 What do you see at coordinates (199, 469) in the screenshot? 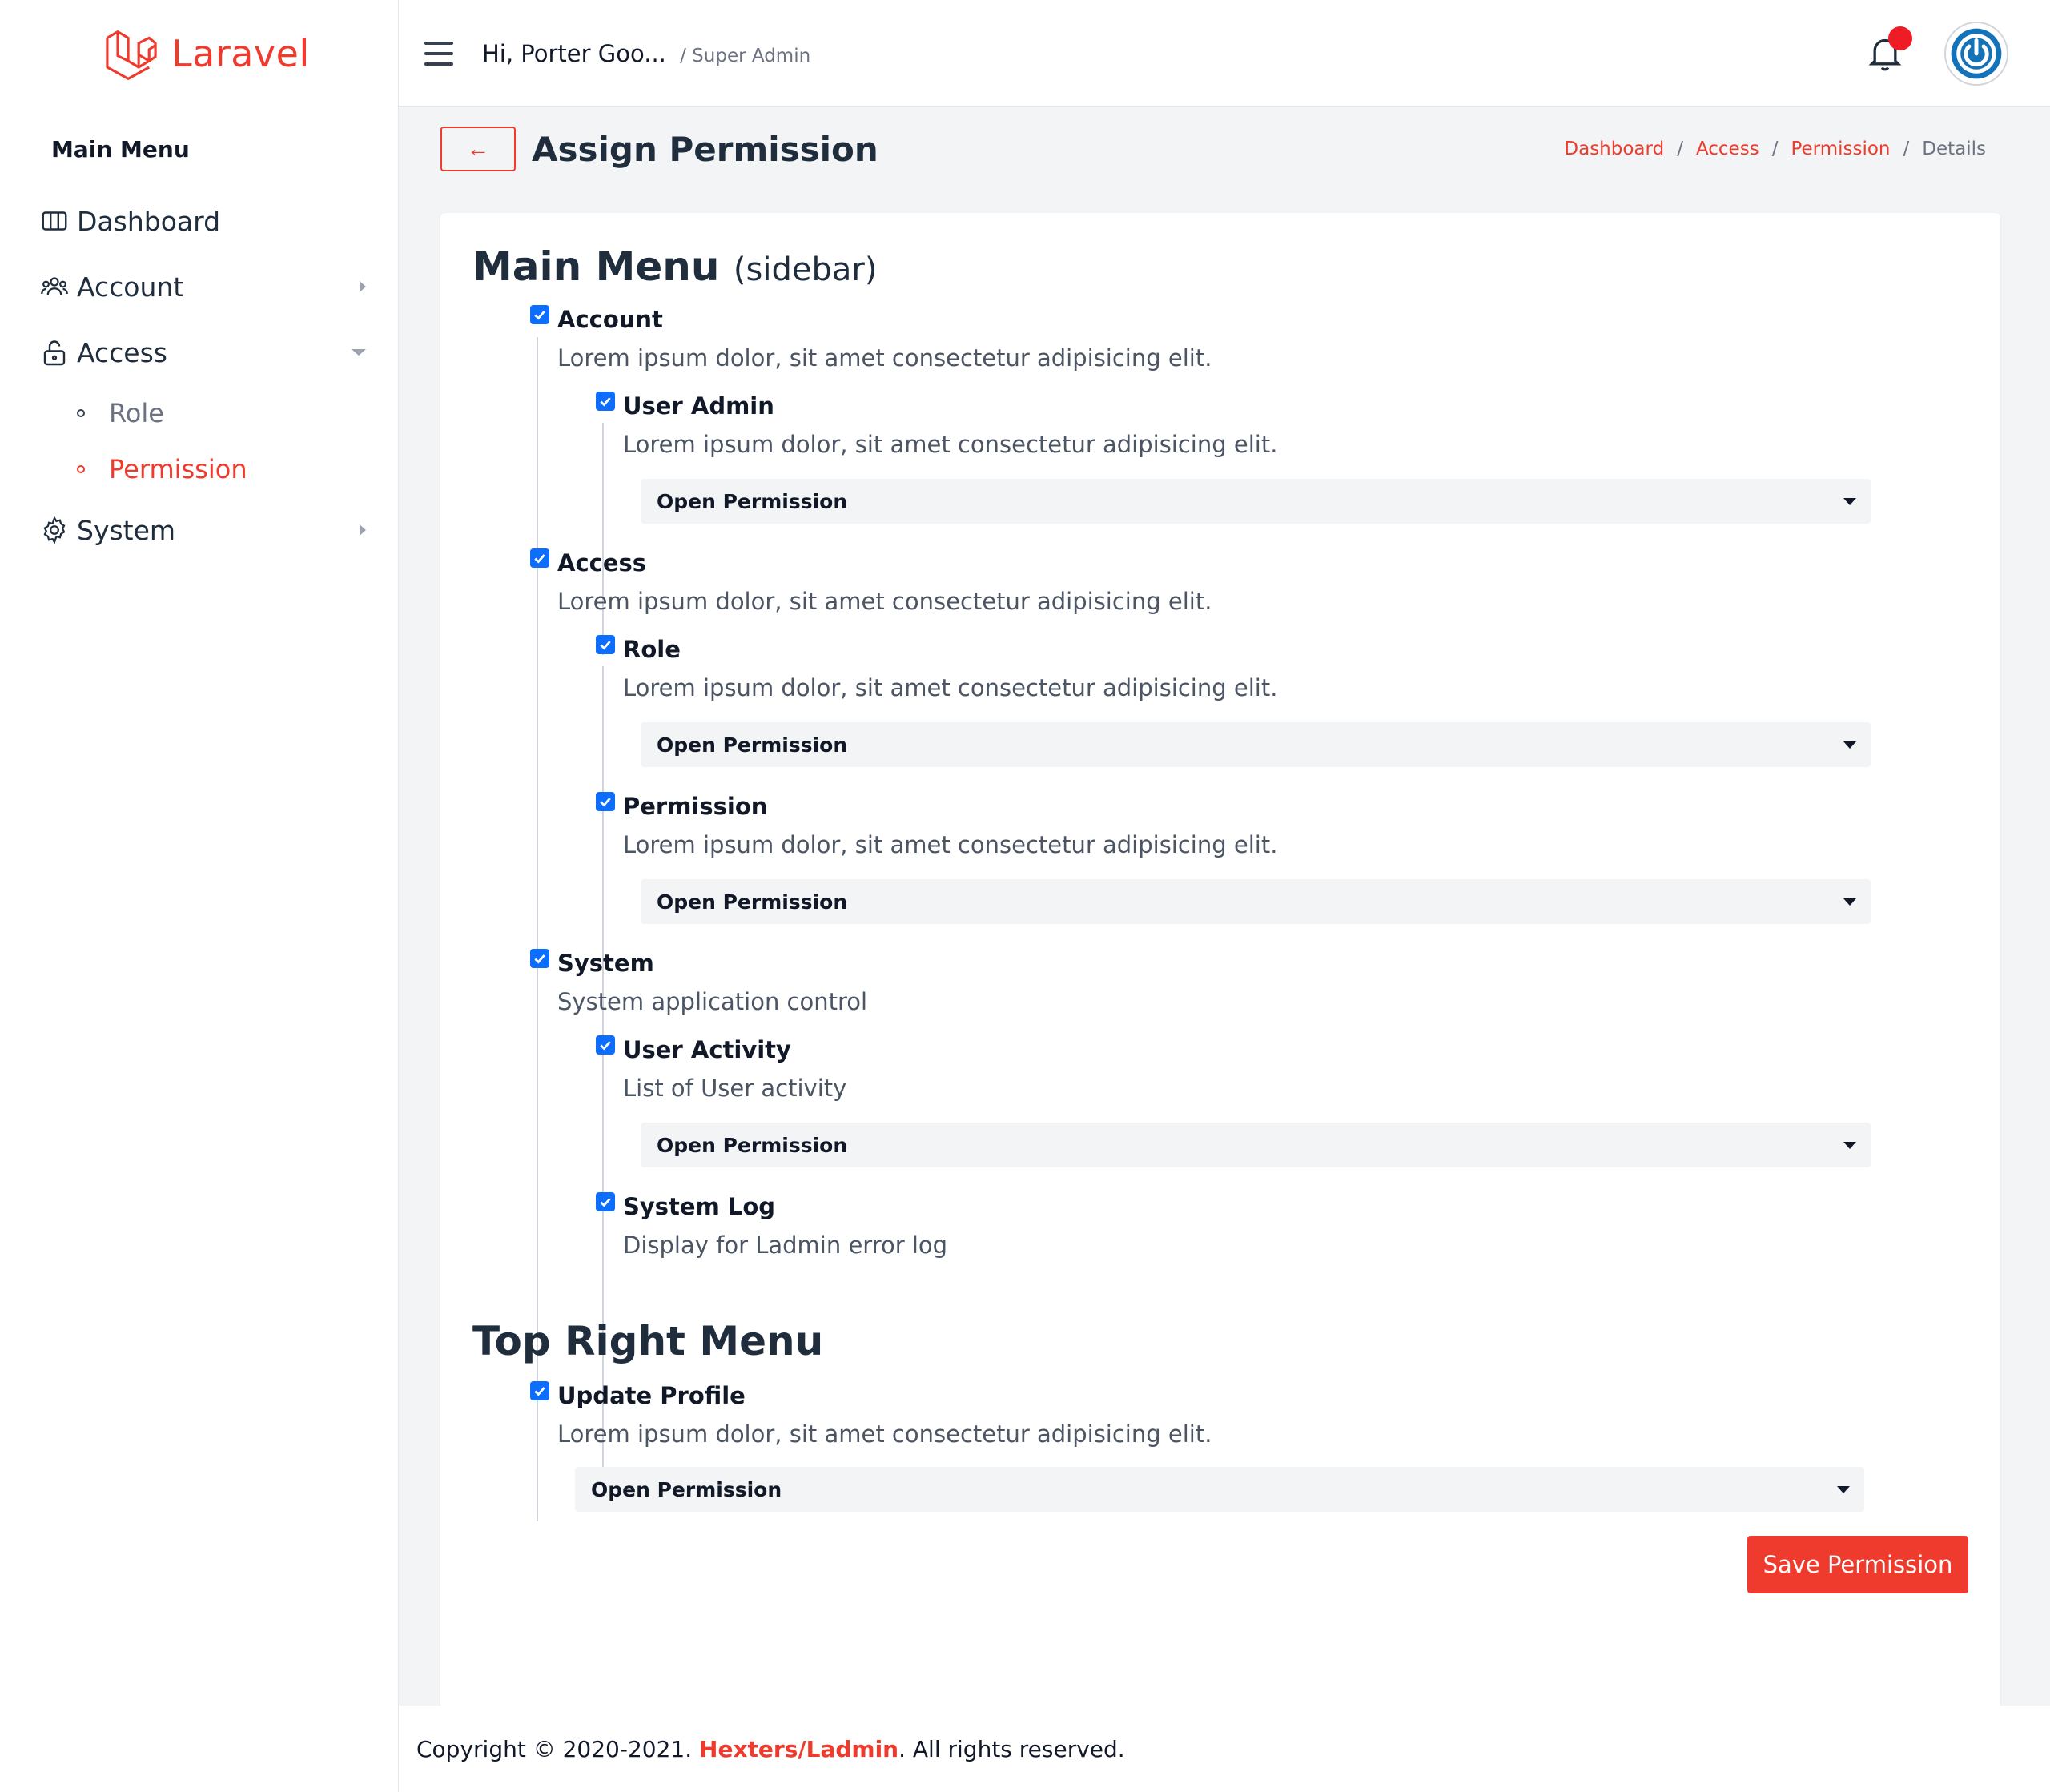
I see `sidebar-subitem-permission: Permission` at bounding box center [199, 469].